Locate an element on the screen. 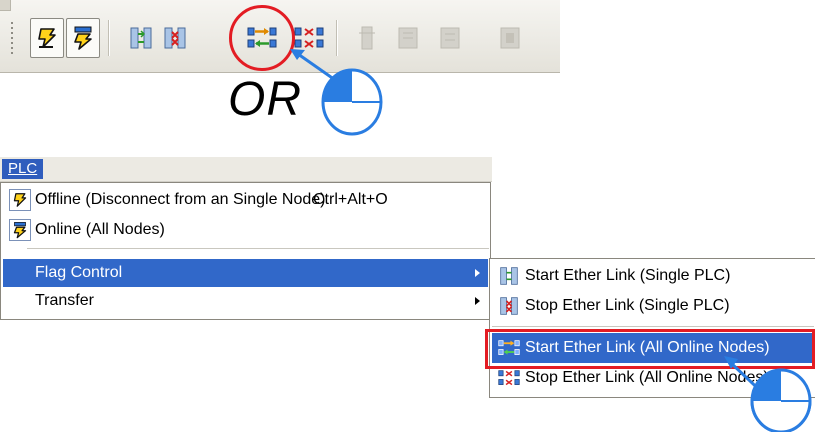 The height and width of the screenshot is (432, 815). highlight-box is located at coordinates (650, 349).